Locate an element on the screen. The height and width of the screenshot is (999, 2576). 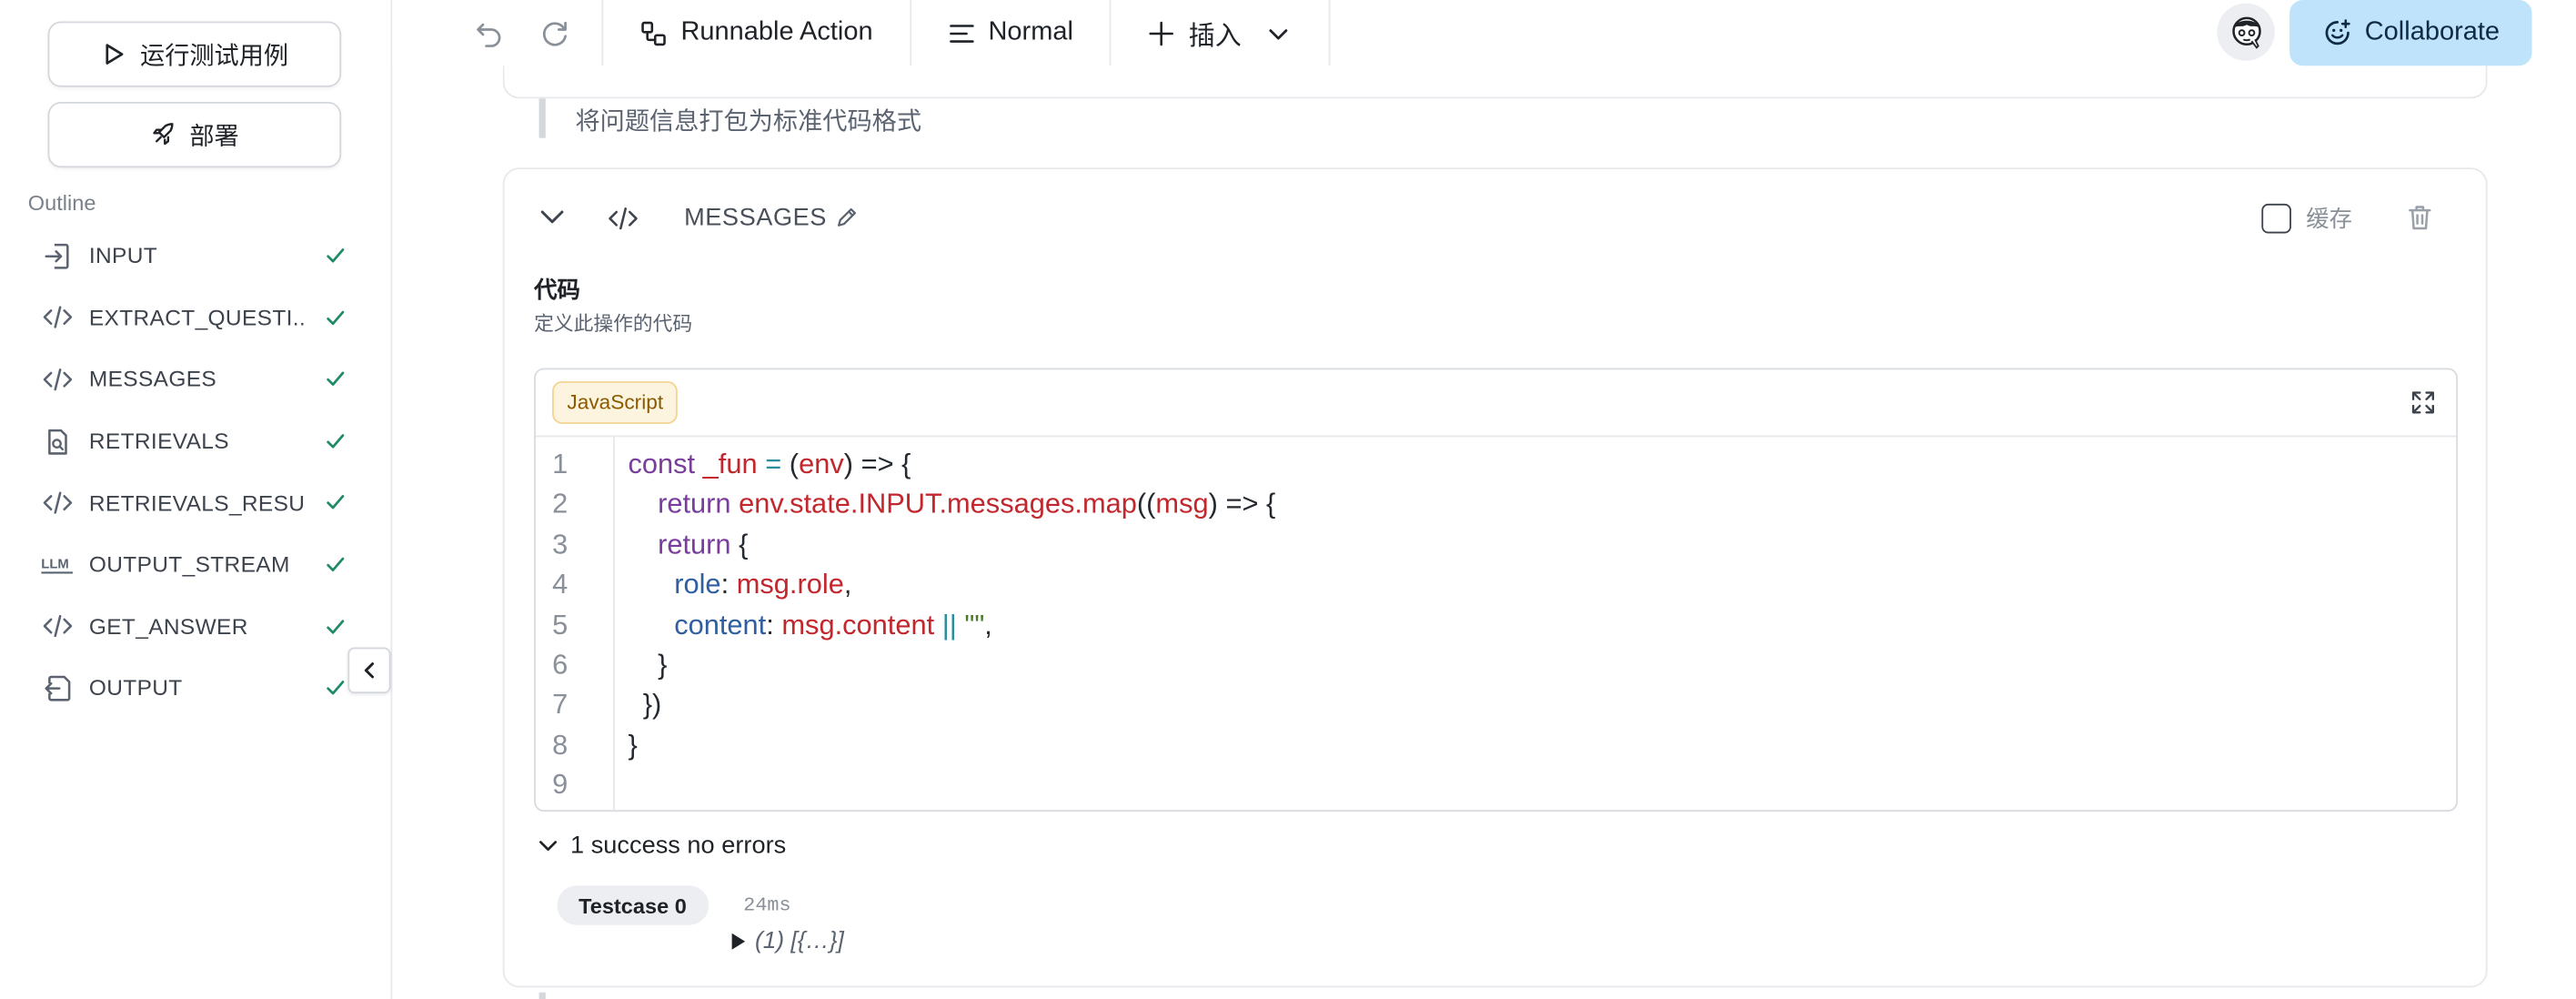
line-number: 2 is located at coordinates (560, 505).